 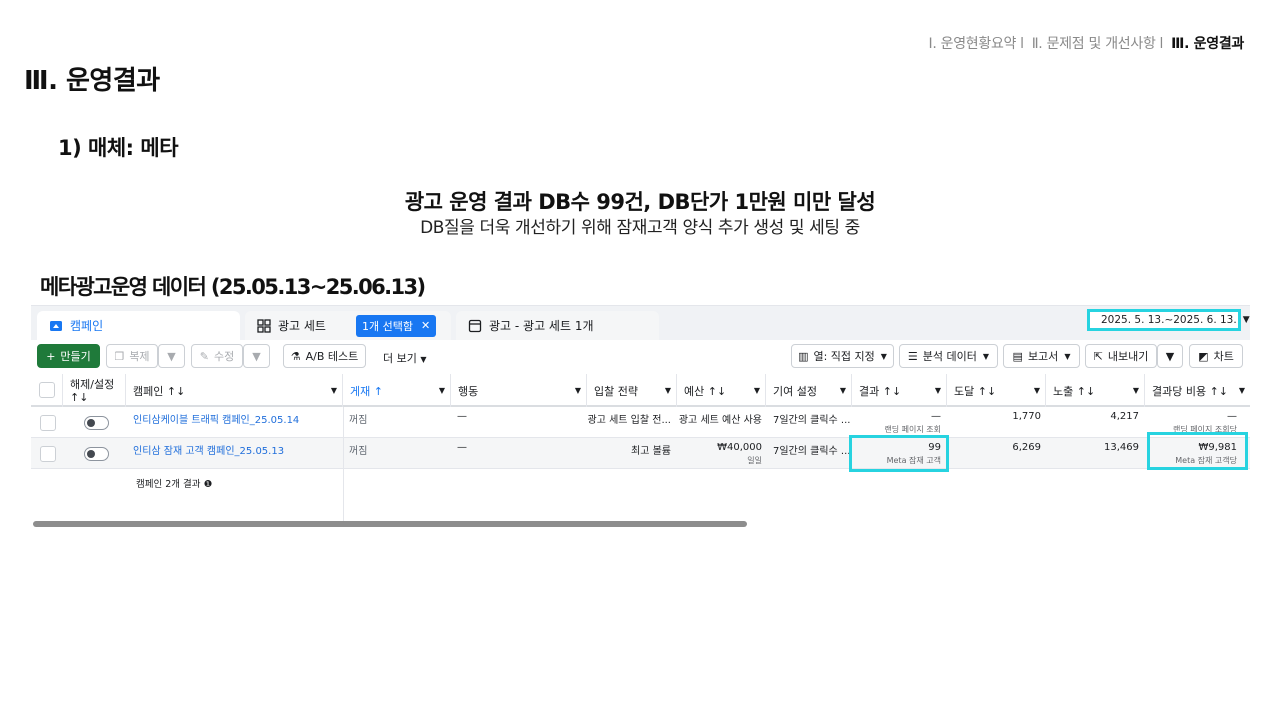 I want to click on close-icon: ✕, so click(x=425, y=325).